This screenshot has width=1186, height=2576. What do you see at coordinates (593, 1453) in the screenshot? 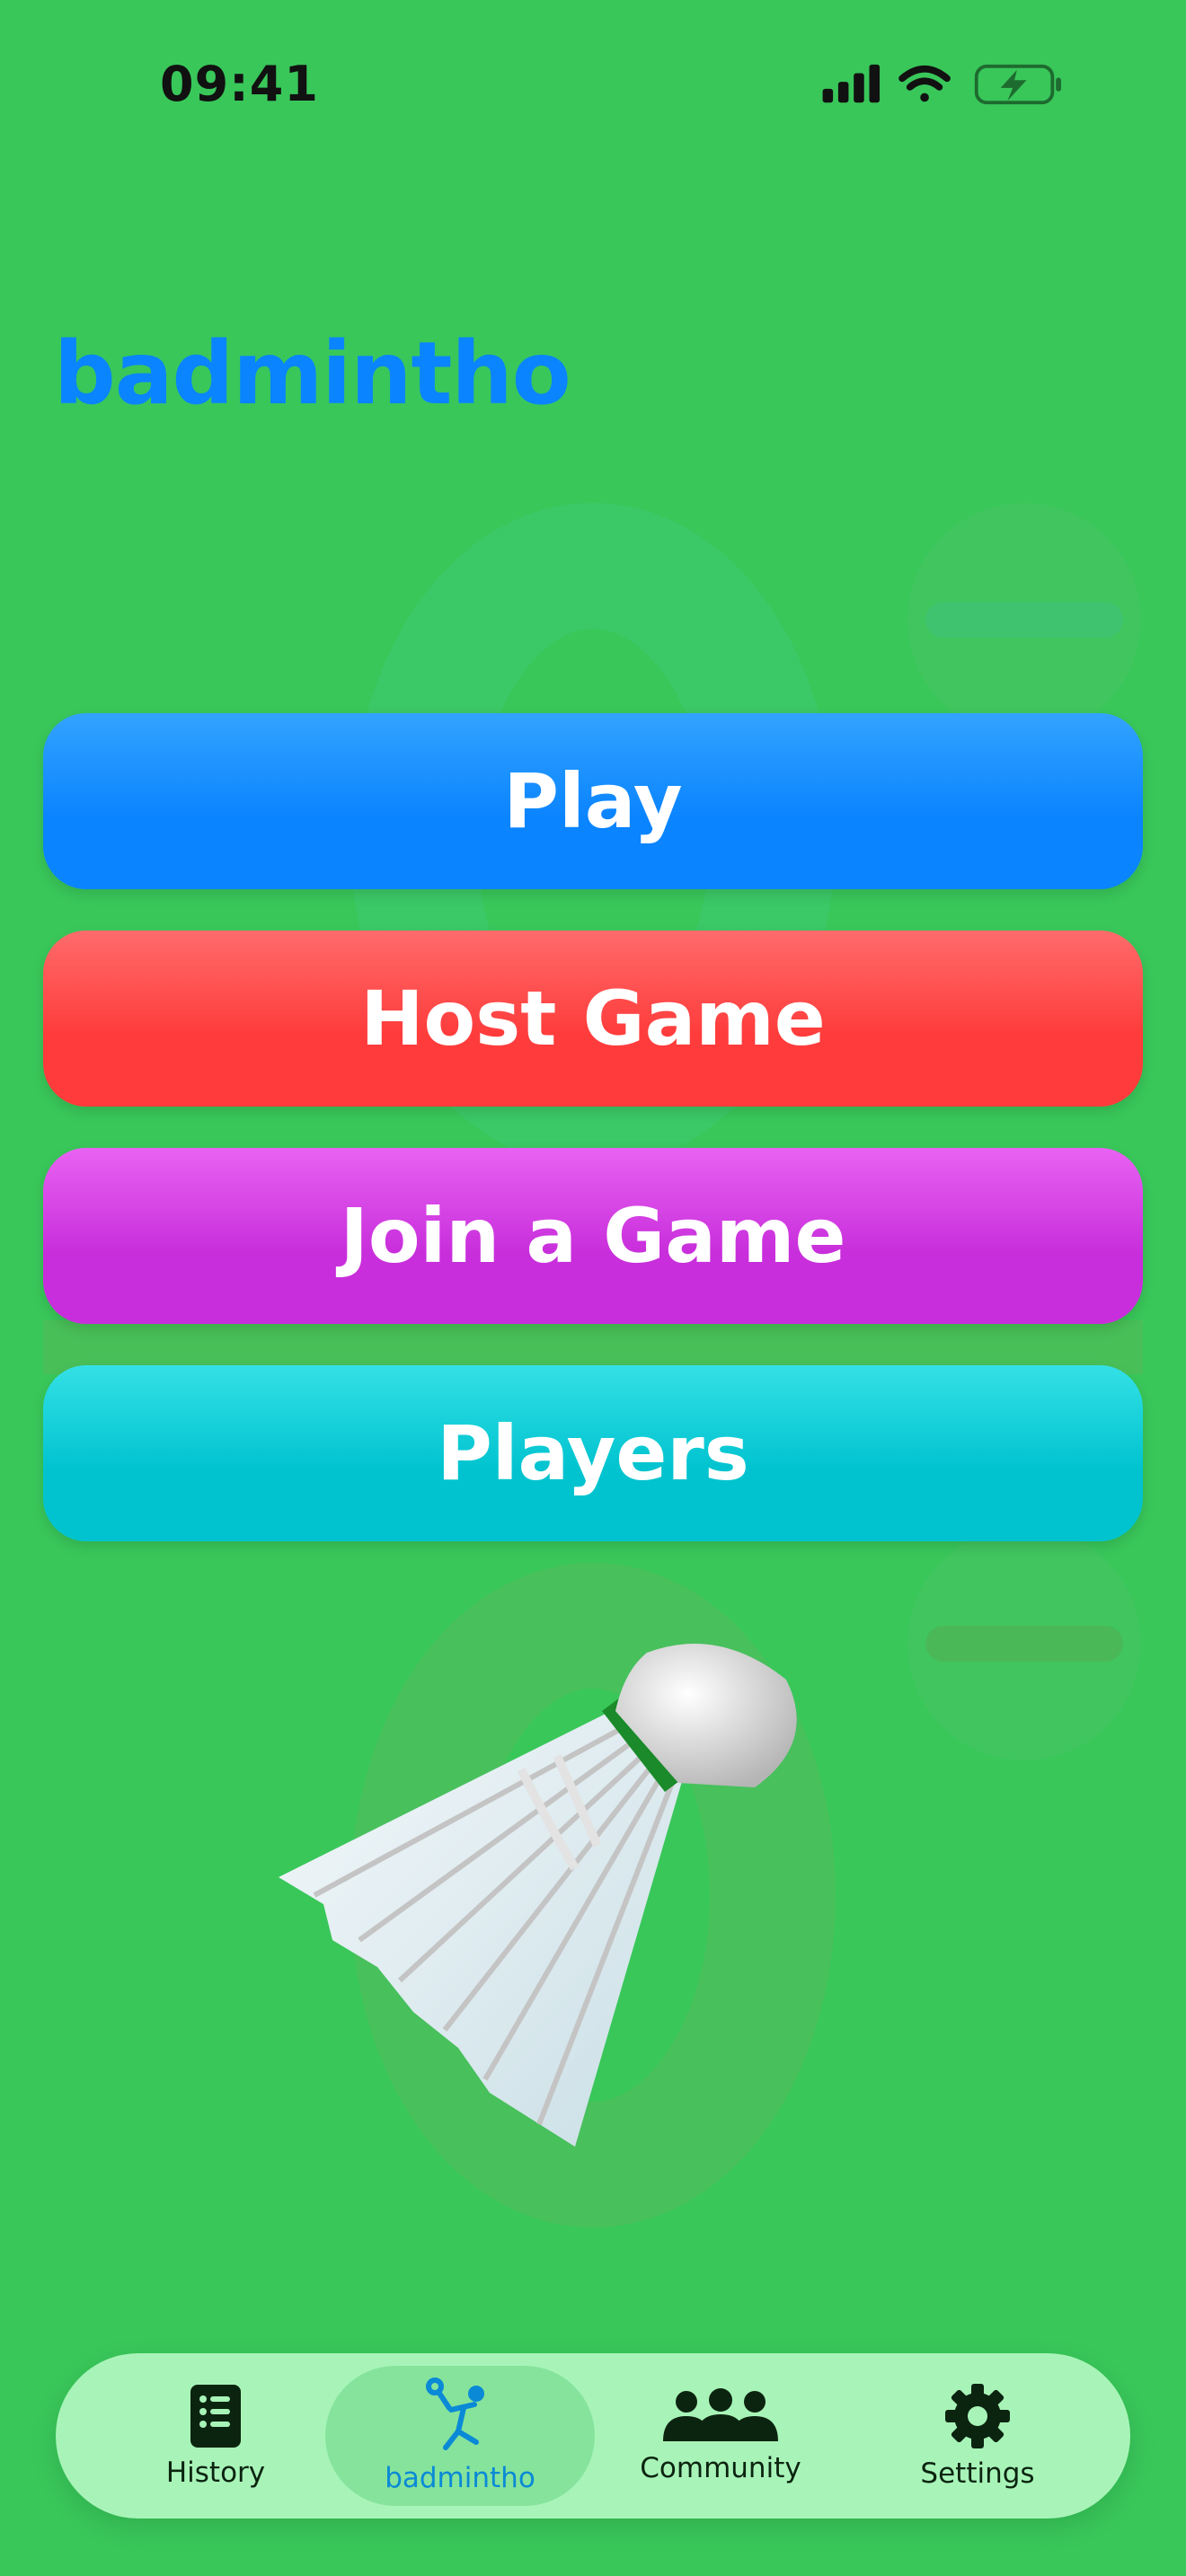
I see `players-button: Players` at bounding box center [593, 1453].